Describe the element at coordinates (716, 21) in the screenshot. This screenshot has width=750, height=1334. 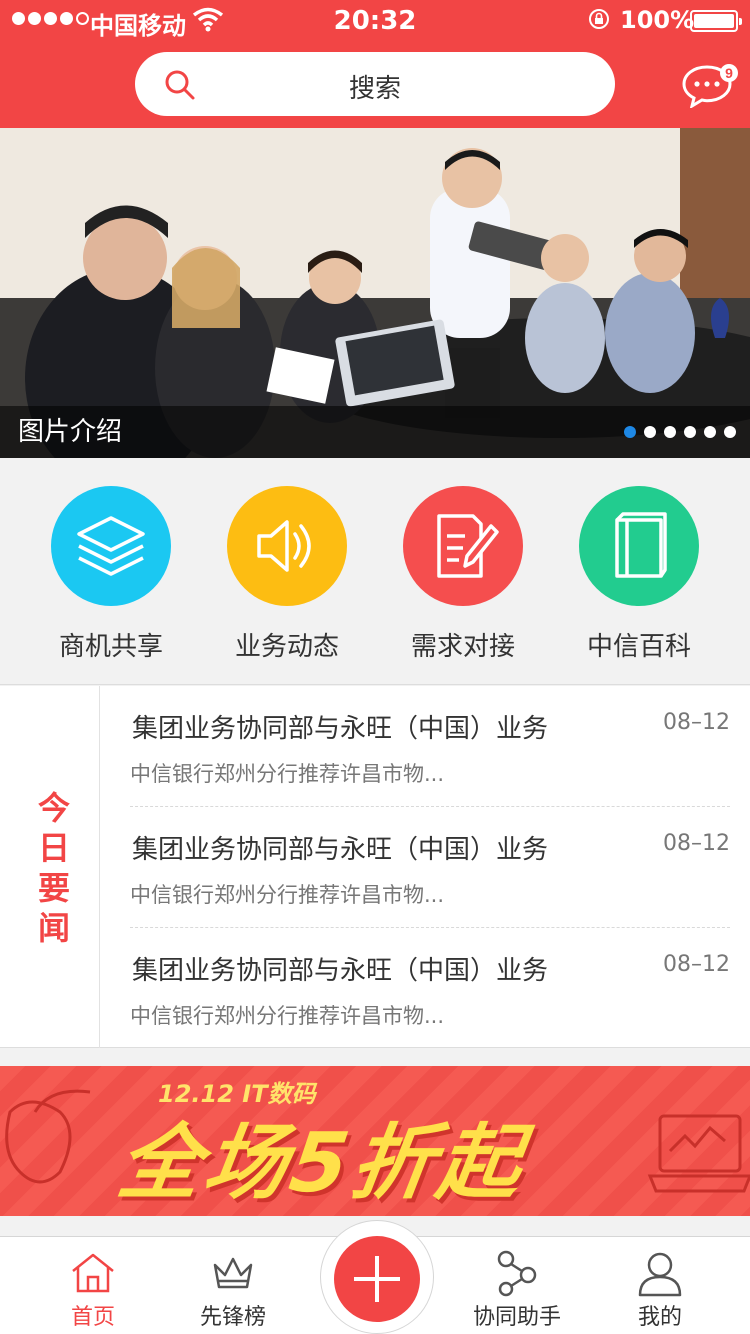
I see `battery-icon` at that location.